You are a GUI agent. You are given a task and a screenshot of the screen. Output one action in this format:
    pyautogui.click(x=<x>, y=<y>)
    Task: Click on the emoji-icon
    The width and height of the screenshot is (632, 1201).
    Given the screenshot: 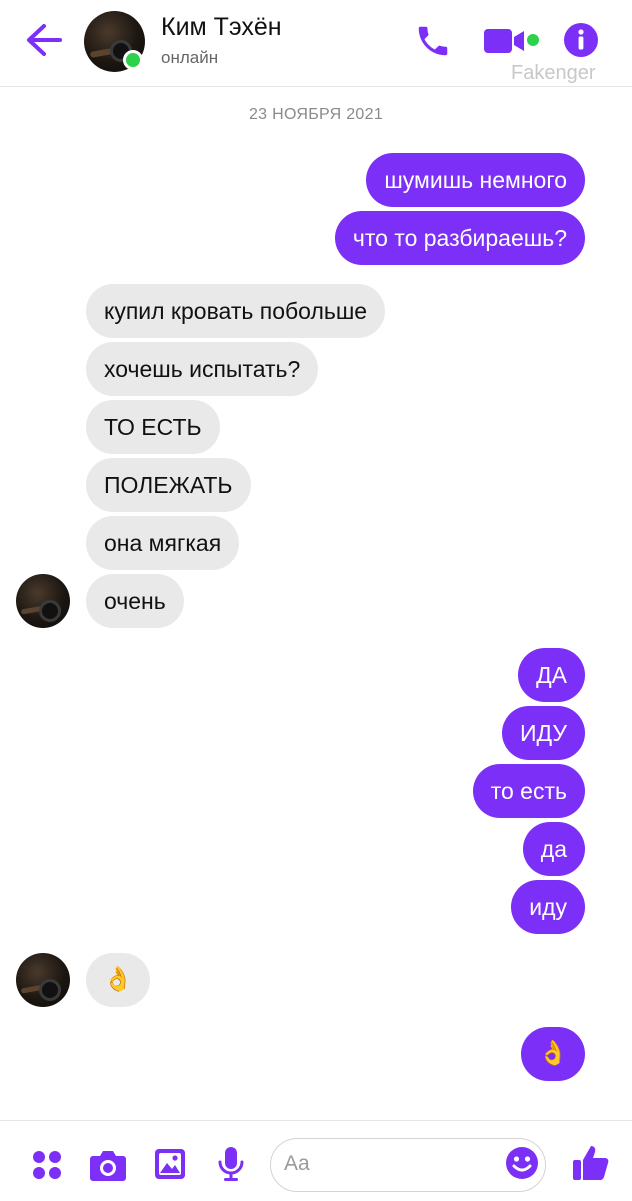 What is the action you would take?
    pyautogui.click(x=522, y=1163)
    